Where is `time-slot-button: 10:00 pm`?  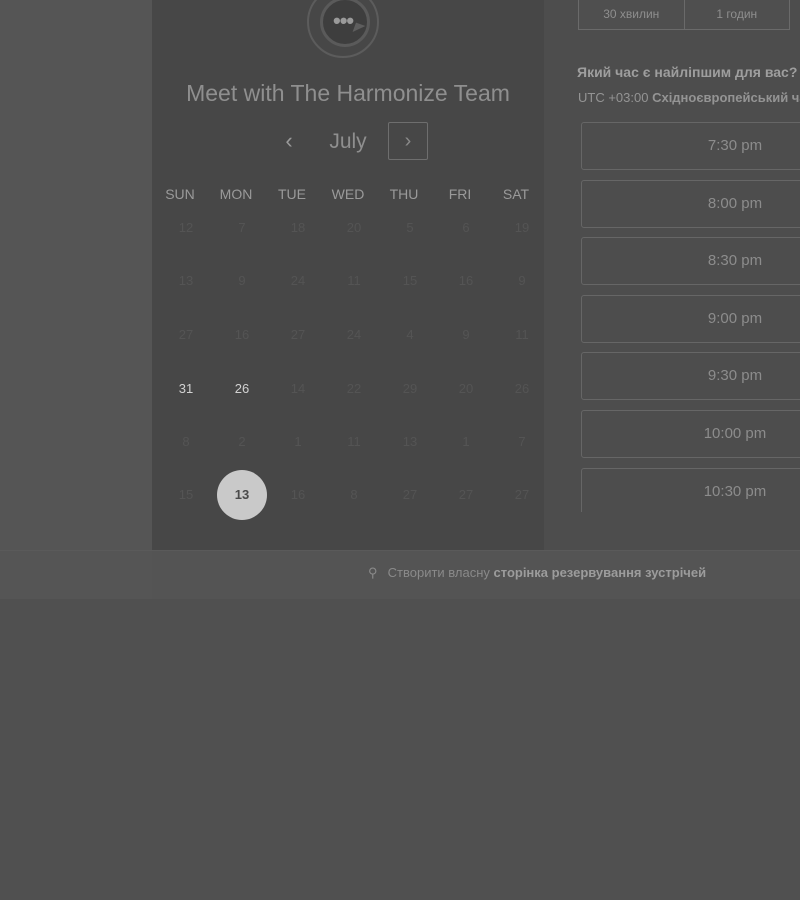
time-slot-button: 10:00 pm is located at coordinates (690, 434).